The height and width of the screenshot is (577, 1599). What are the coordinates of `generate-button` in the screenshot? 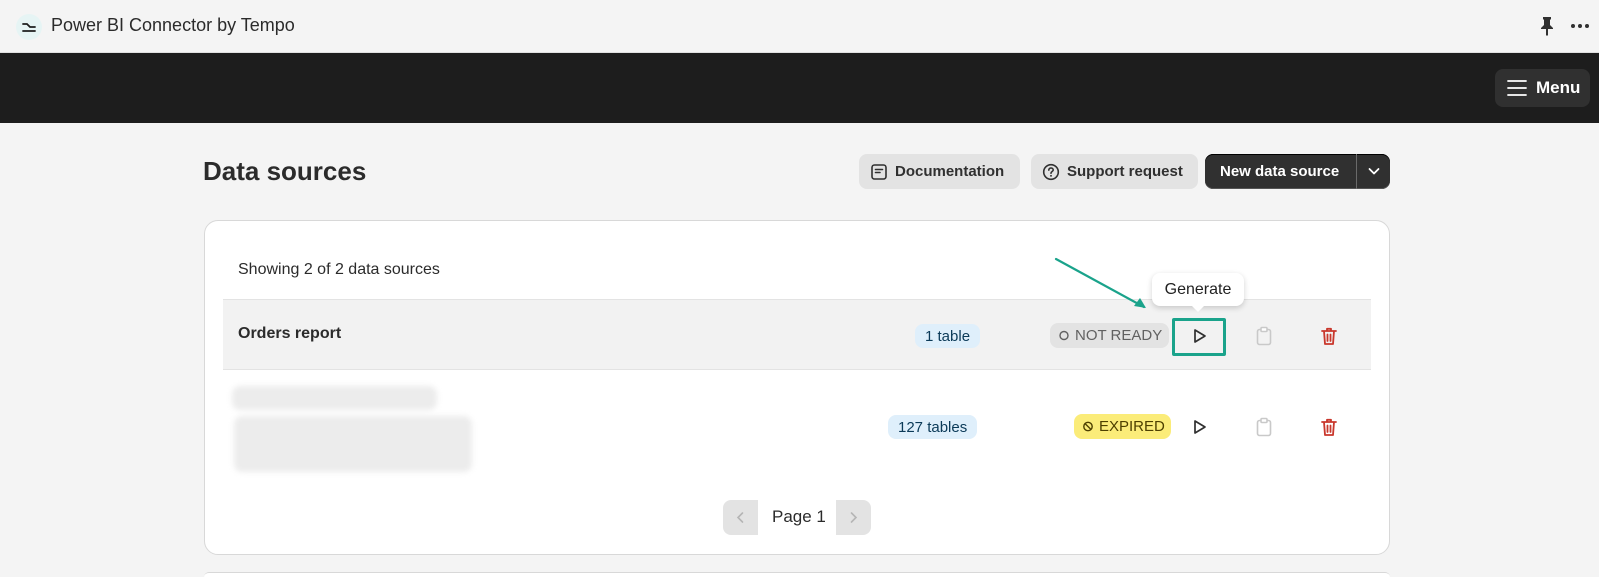 It's located at (1199, 427).